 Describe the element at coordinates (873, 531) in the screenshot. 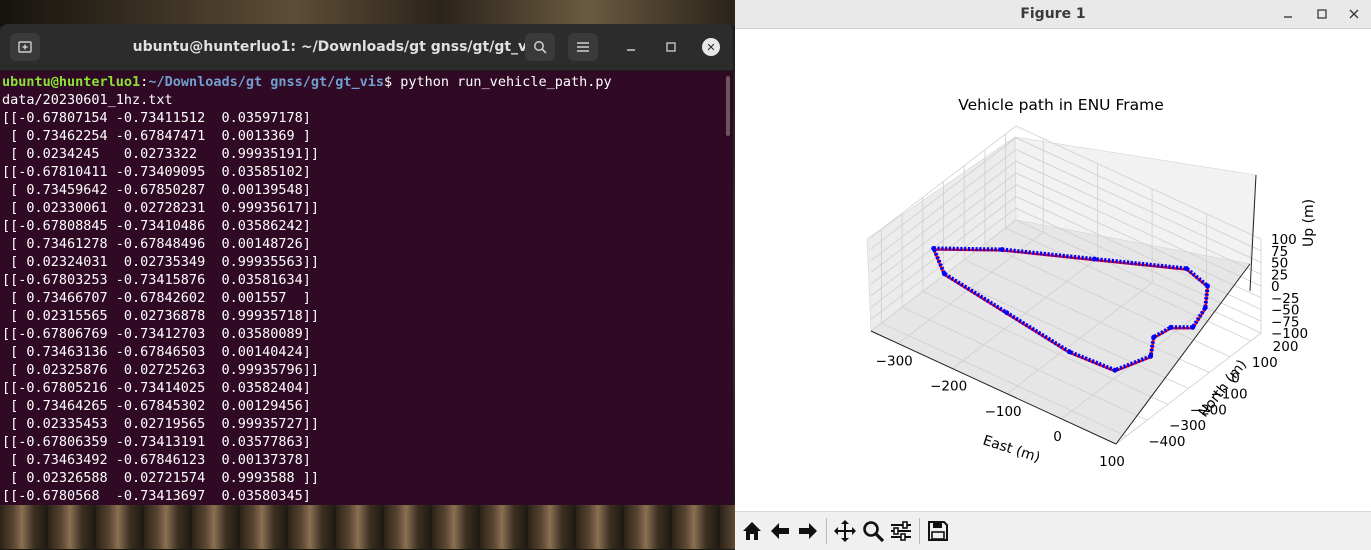

I see `zoom-icon` at that location.